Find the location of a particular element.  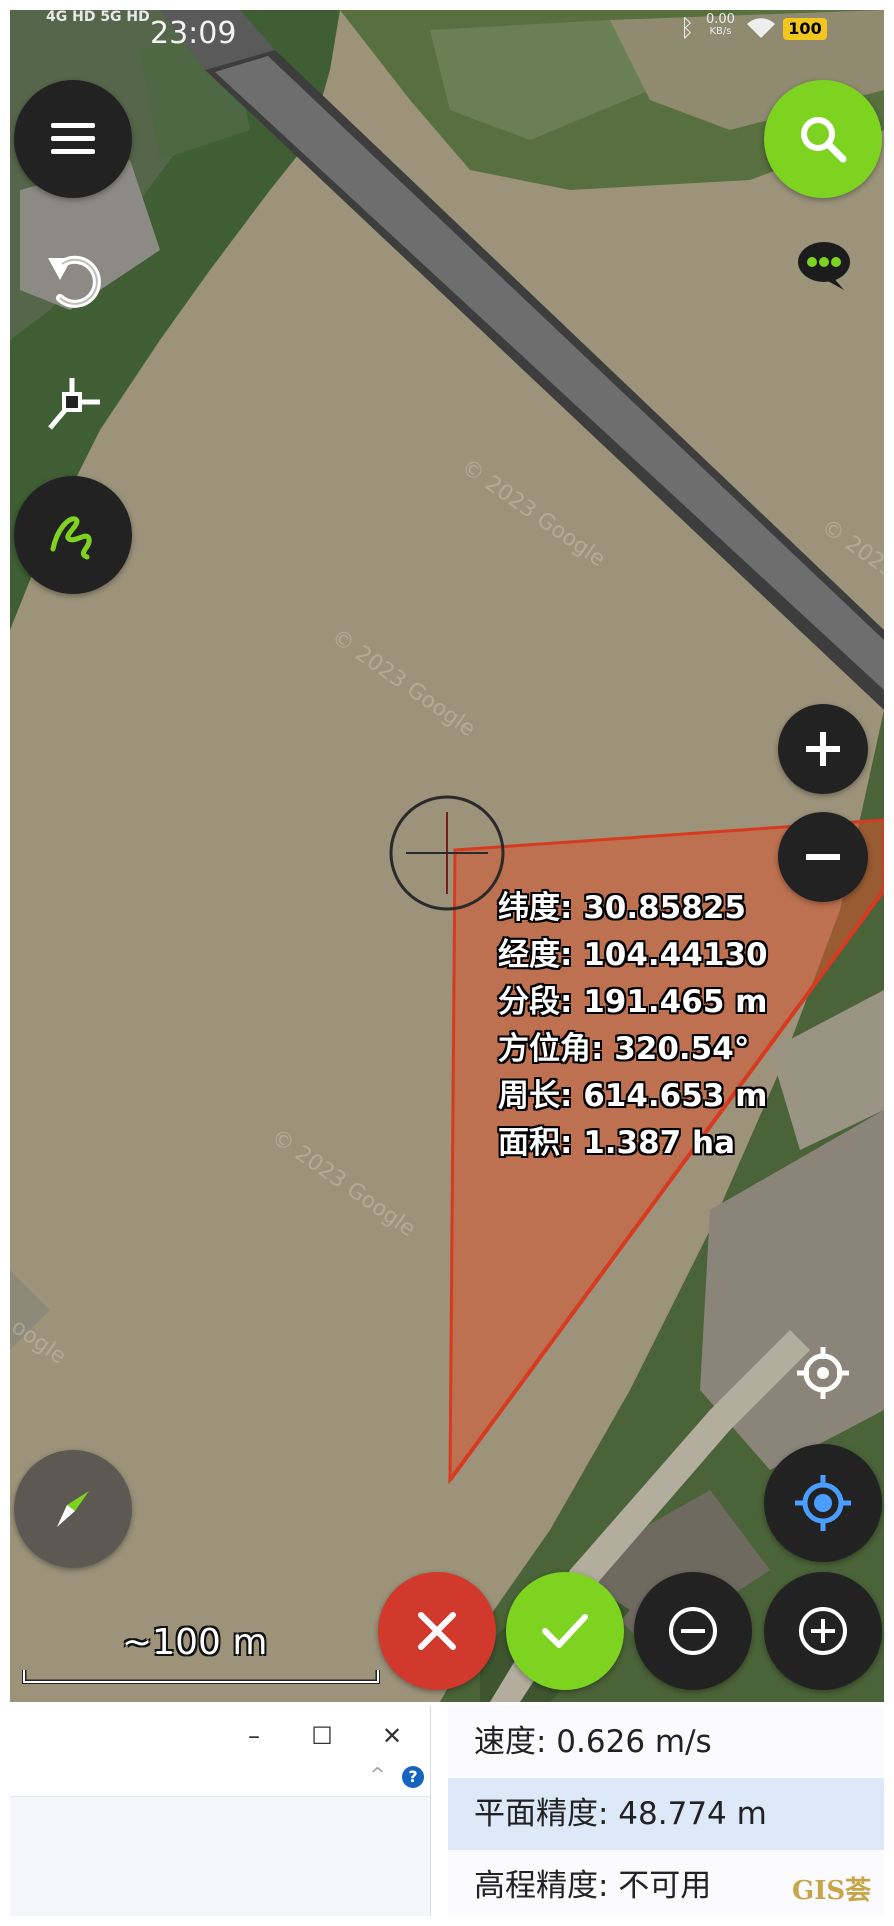

undo-button is located at coordinates (74, 282).